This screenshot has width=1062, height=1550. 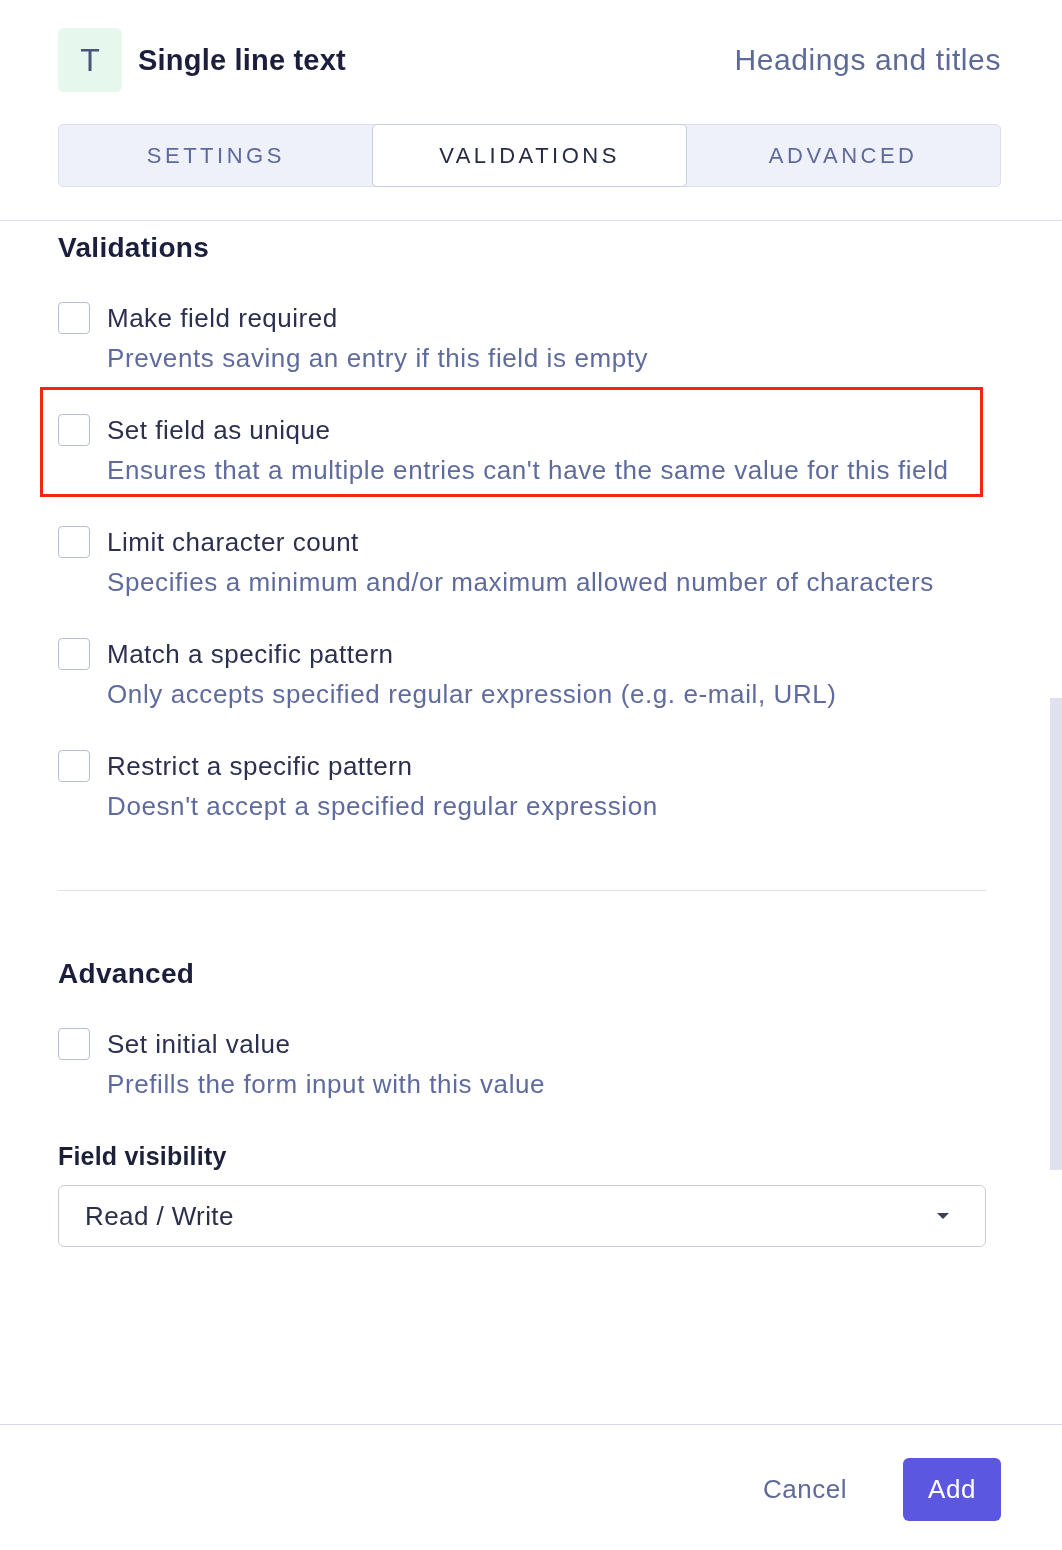 I want to click on field-title: Single line text, so click(x=242, y=60).